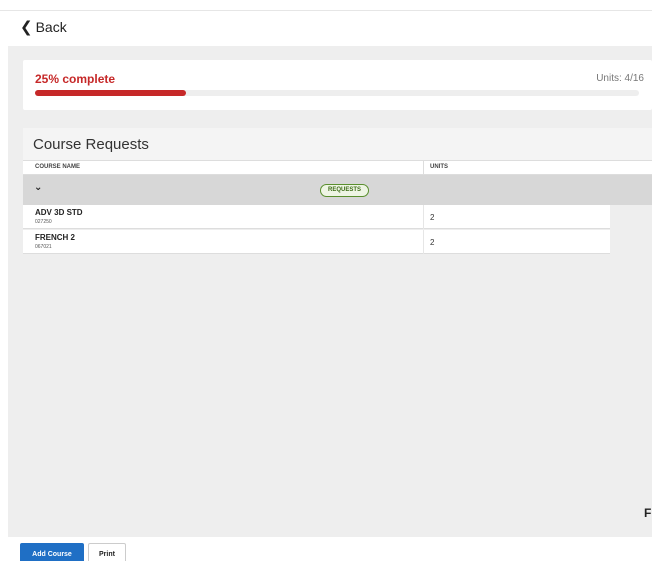 This screenshot has height=561, width=652. I want to click on back-button: ❮ Back, so click(43, 27).